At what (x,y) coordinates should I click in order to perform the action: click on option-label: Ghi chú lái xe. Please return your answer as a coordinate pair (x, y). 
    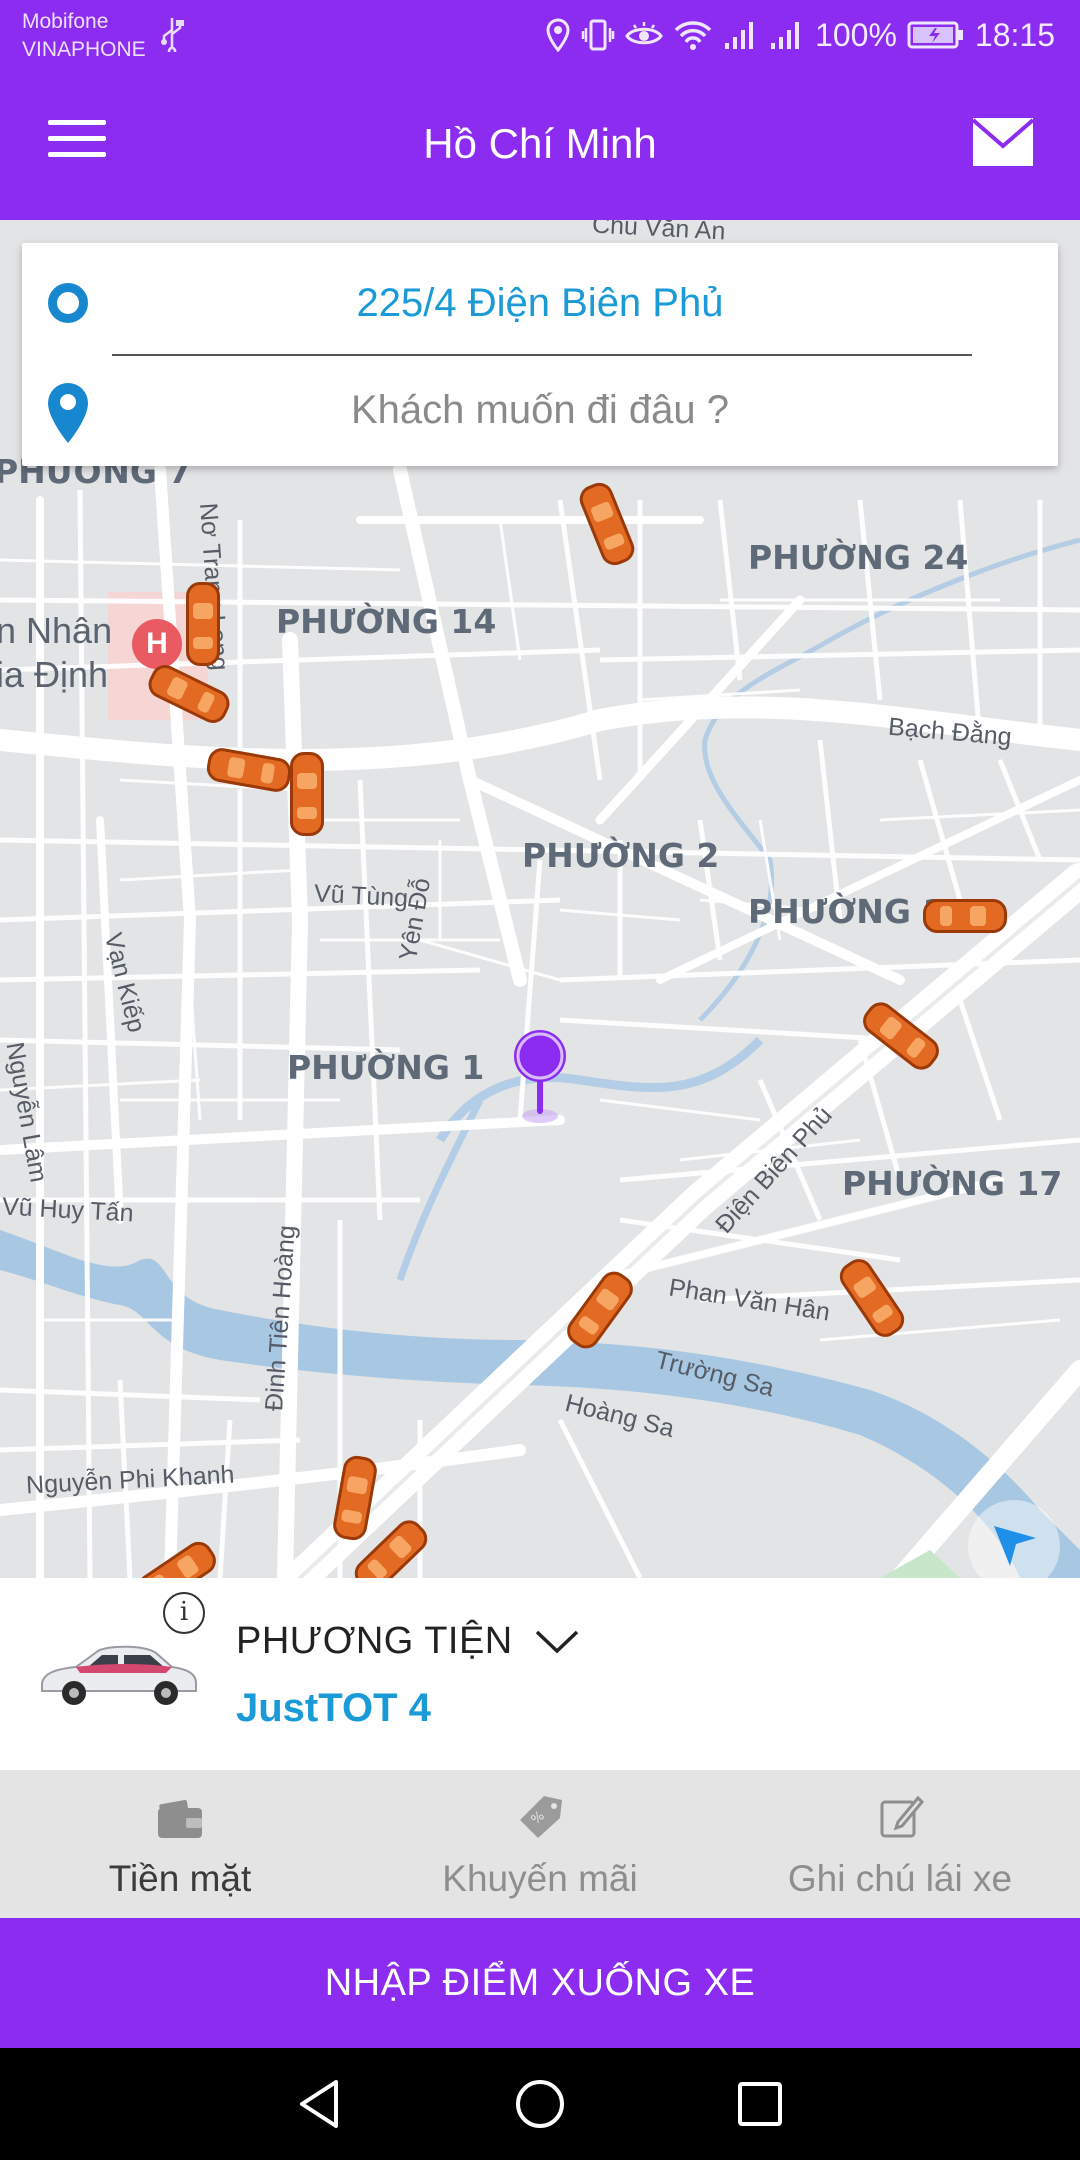
    Looking at the image, I should click on (900, 1878).